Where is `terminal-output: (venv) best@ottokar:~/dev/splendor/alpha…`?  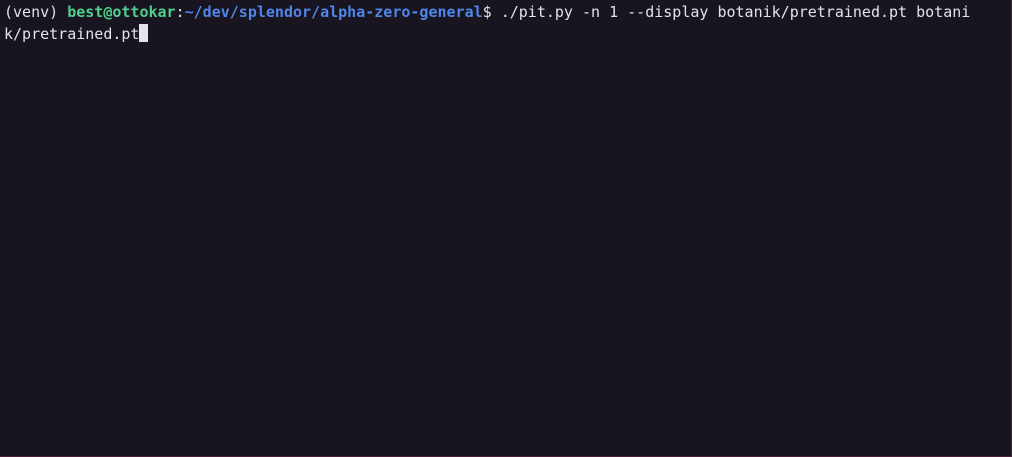
terminal-output: (venv) best@ottokar:~/dev/splendor/alpha… is located at coordinates (506, 23).